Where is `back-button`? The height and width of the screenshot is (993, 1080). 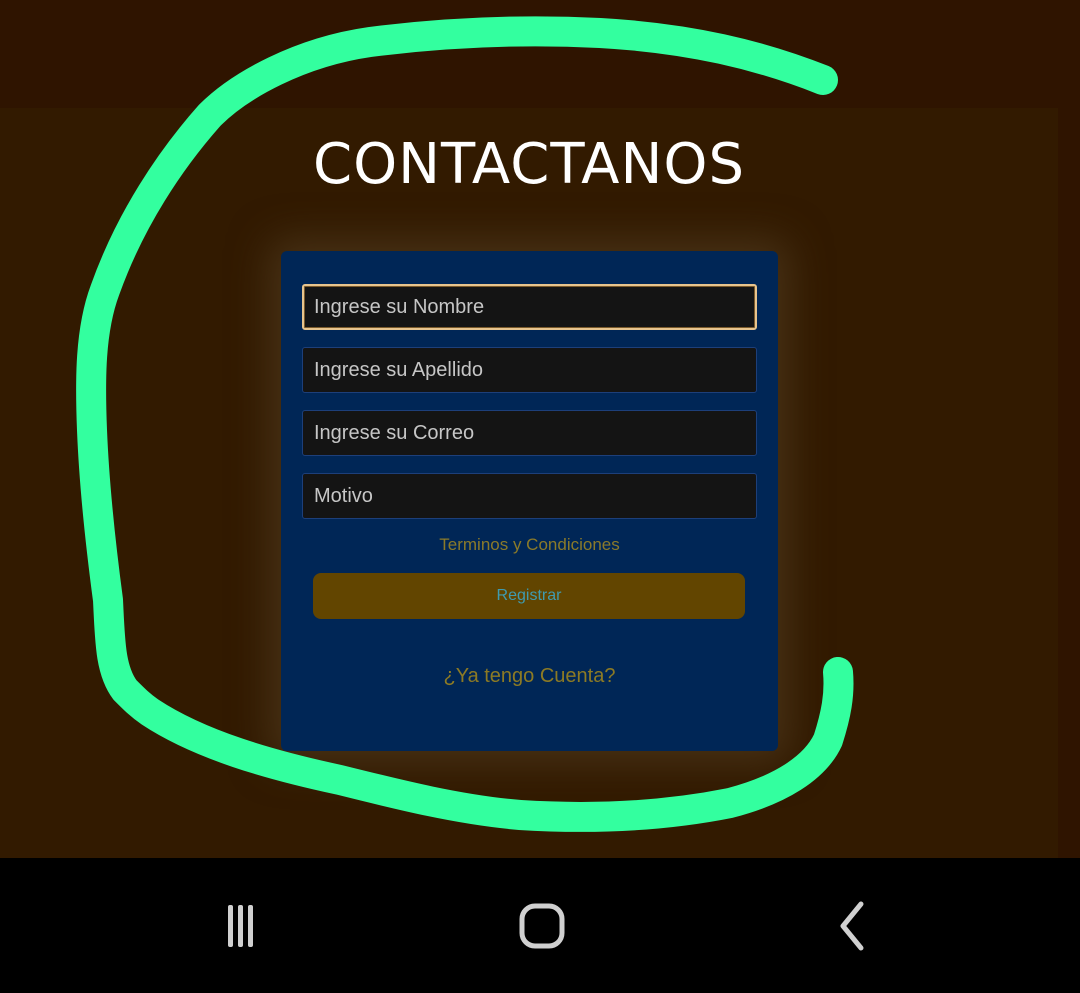 back-button is located at coordinates (845, 926).